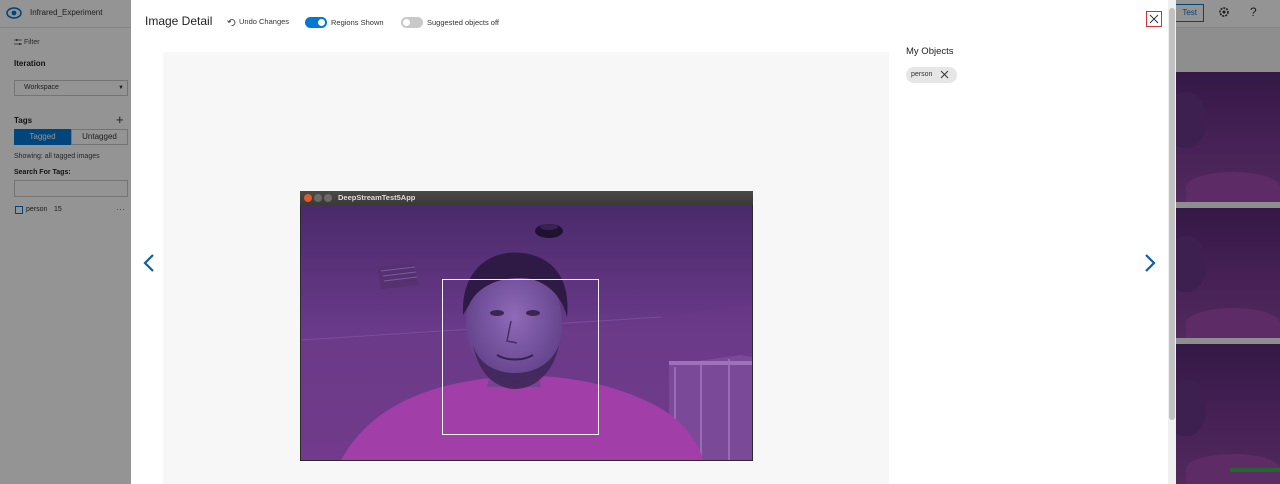 The height and width of the screenshot is (484, 1280). What do you see at coordinates (377, 197) in the screenshot?
I see `image-window-title: DeepStreamTest5App` at bounding box center [377, 197].